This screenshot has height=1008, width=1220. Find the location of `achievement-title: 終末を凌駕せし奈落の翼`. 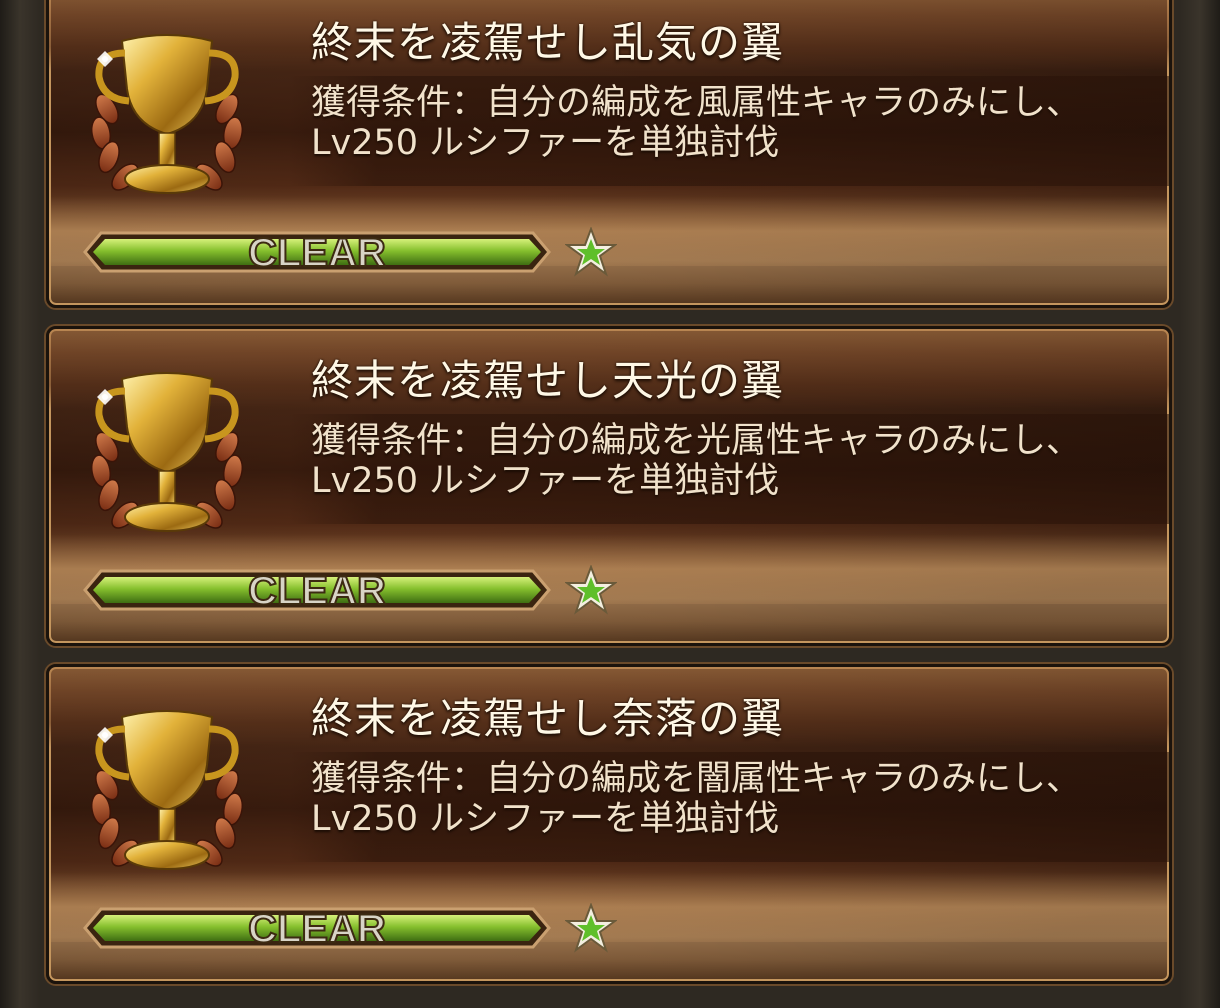

achievement-title: 終末を凌駕せし奈落の翼 is located at coordinates (548, 718).